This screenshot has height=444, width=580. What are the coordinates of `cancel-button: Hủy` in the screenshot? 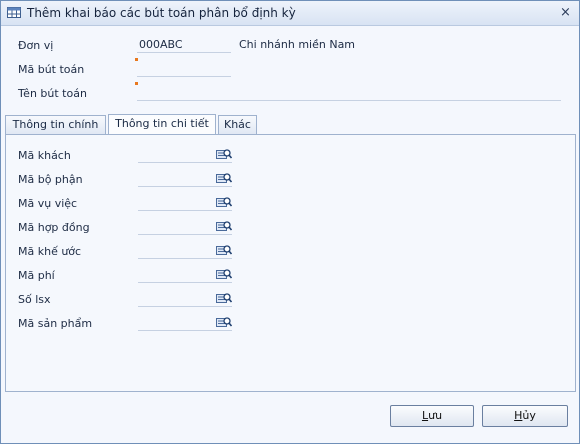 It's located at (525, 416).